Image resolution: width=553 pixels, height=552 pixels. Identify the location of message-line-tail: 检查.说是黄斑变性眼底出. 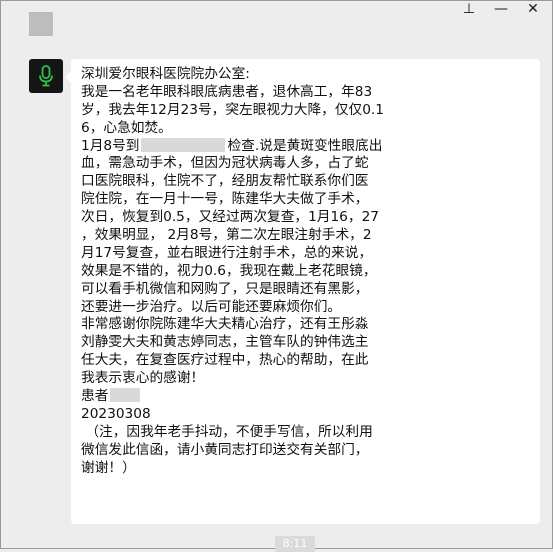
(305, 145).